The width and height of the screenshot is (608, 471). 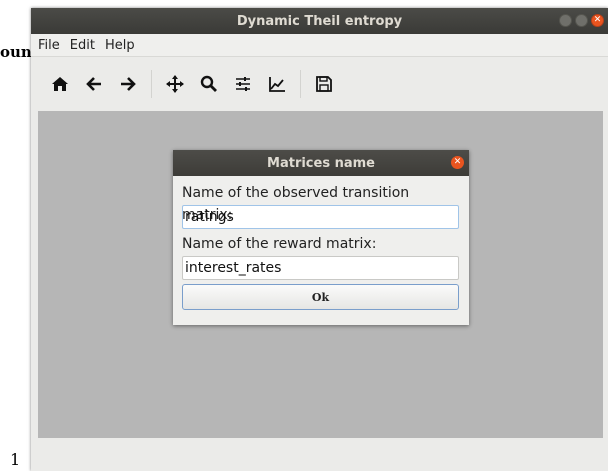 I want to click on pan-icon, so click(x=175, y=84).